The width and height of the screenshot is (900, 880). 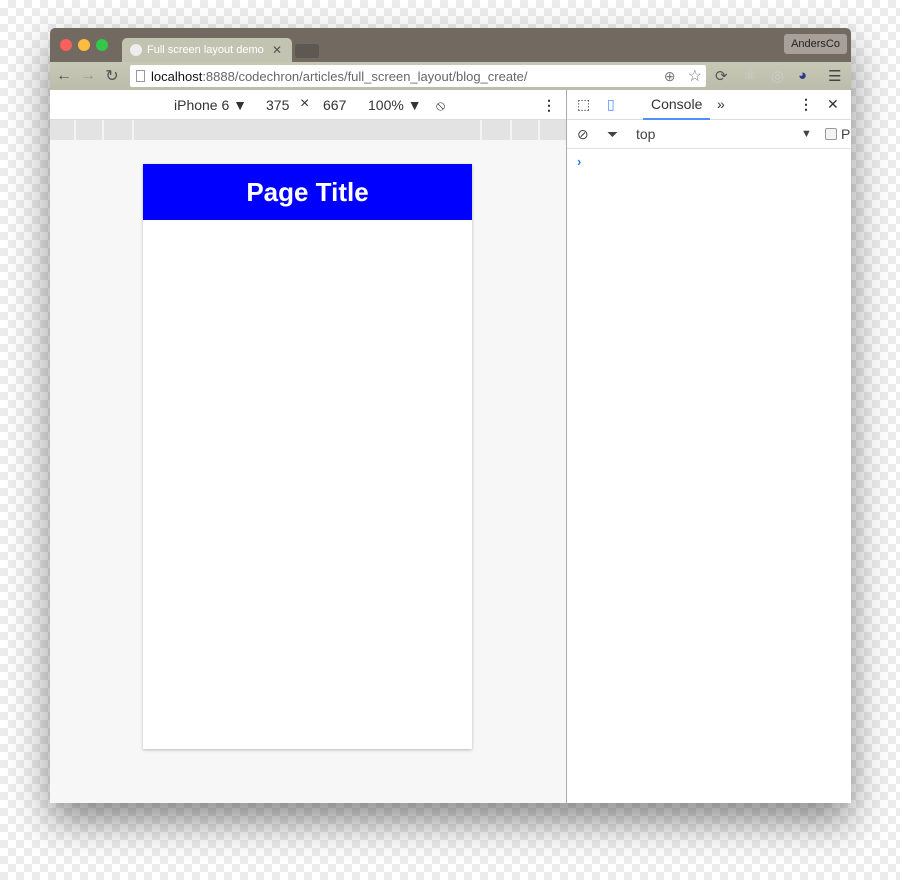 I want to click on tab-title: Full screen layout demo, so click(x=205, y=50).